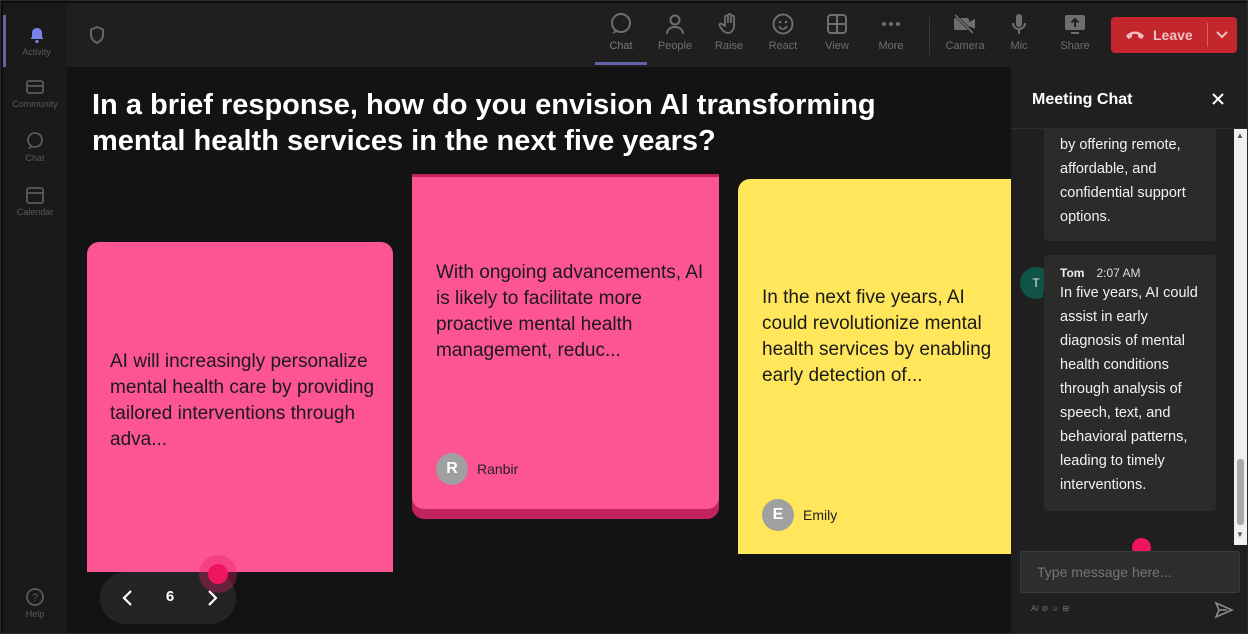 This screenshot has width=1248, height=634. I want to click on toolbar-react-button: React, so click(783, 38).